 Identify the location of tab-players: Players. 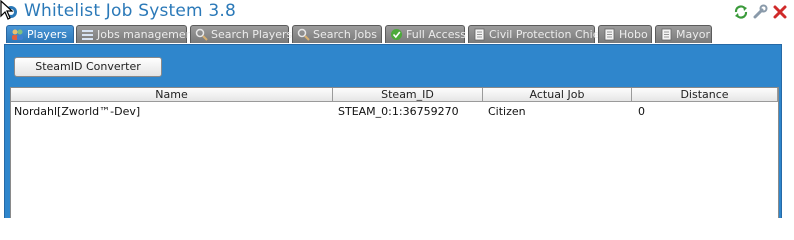
(40, 34).